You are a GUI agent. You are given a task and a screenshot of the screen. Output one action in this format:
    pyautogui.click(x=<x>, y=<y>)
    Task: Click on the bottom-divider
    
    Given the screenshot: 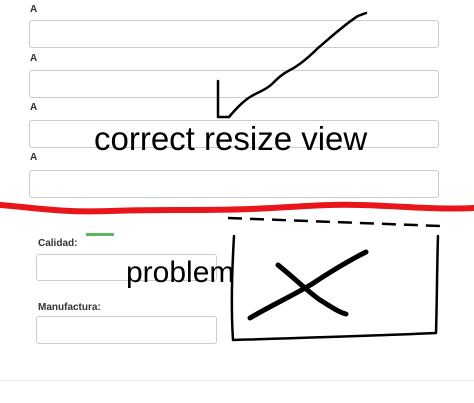 What is the action you would take?
    pyautogui.click(x=237, y=380)
    